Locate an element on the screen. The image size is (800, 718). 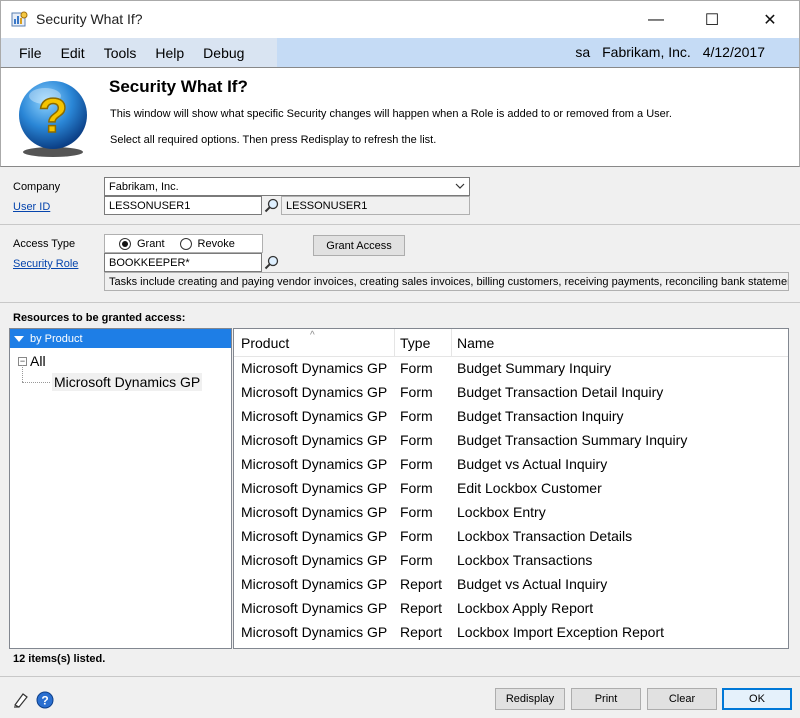
company-label: Company is located at coordinates (37, 187).